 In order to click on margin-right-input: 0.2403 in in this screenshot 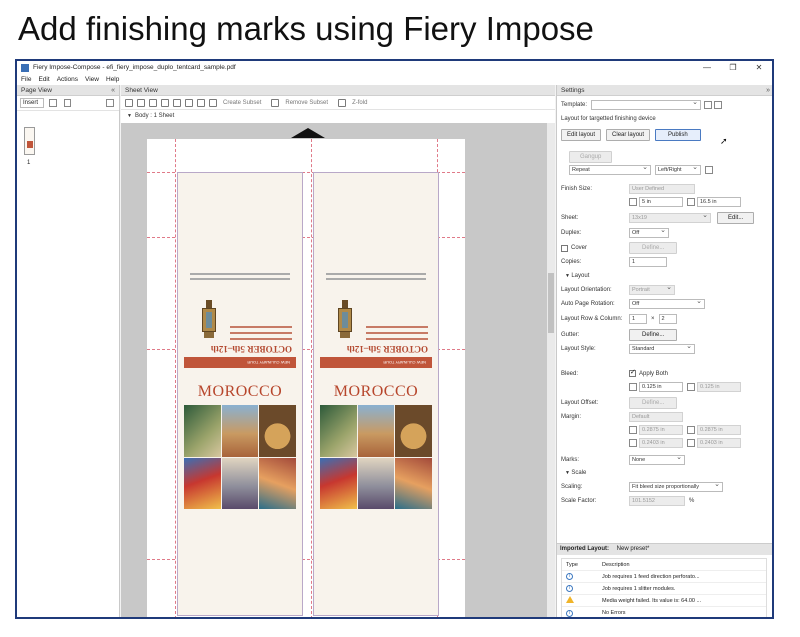, I will do `click(719, 443)`.